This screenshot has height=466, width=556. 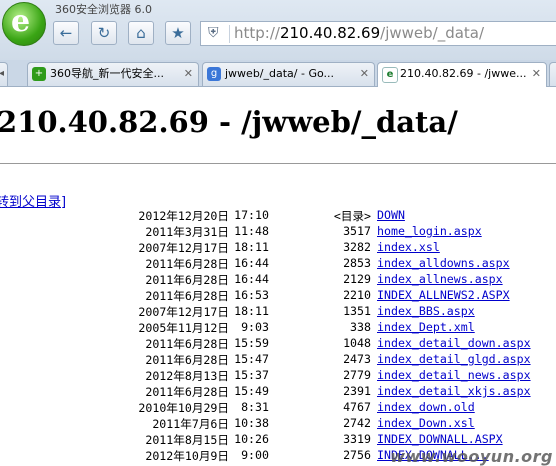 I want to click on entry-time: 8:31, so click(x=255, y=407).